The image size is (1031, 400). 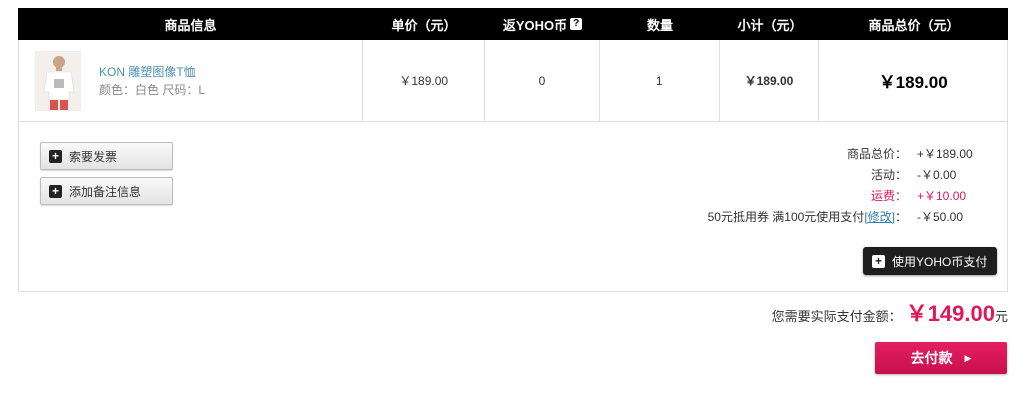 I want to click on cart-table-header: 商品信息 单价（元） 返YOHO币 ? 数量 小计（元） 商品总价（元）, so click(x=513, y=24).